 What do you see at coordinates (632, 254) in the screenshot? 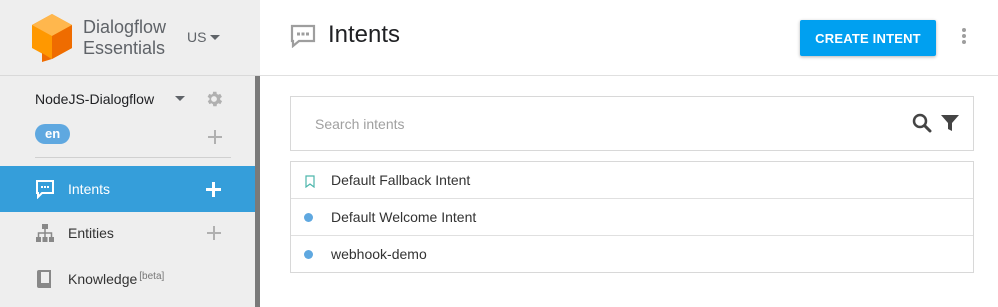
I see `list-item: webhook-demo` at bounding box center [632, 254].